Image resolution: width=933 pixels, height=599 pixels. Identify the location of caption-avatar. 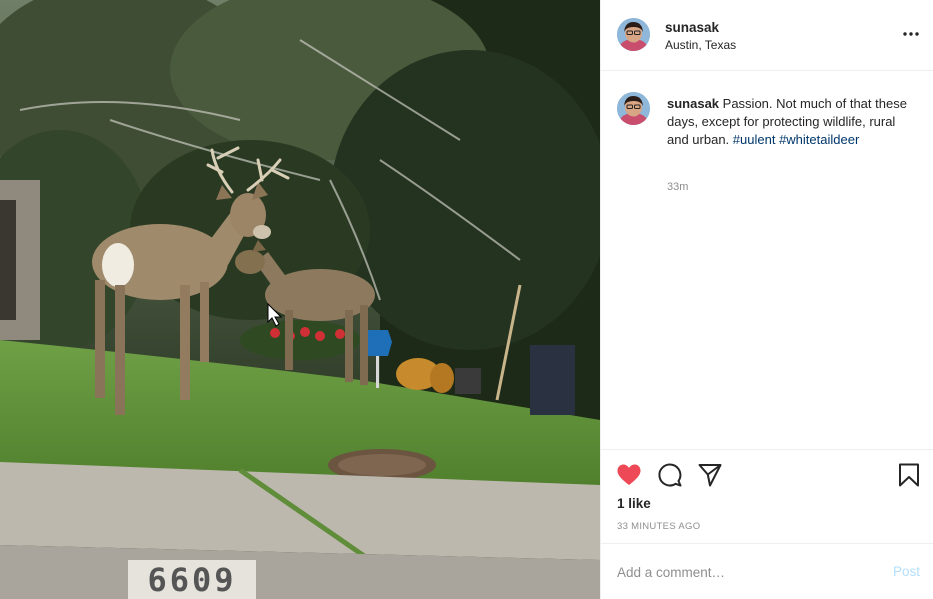
(633, 108).